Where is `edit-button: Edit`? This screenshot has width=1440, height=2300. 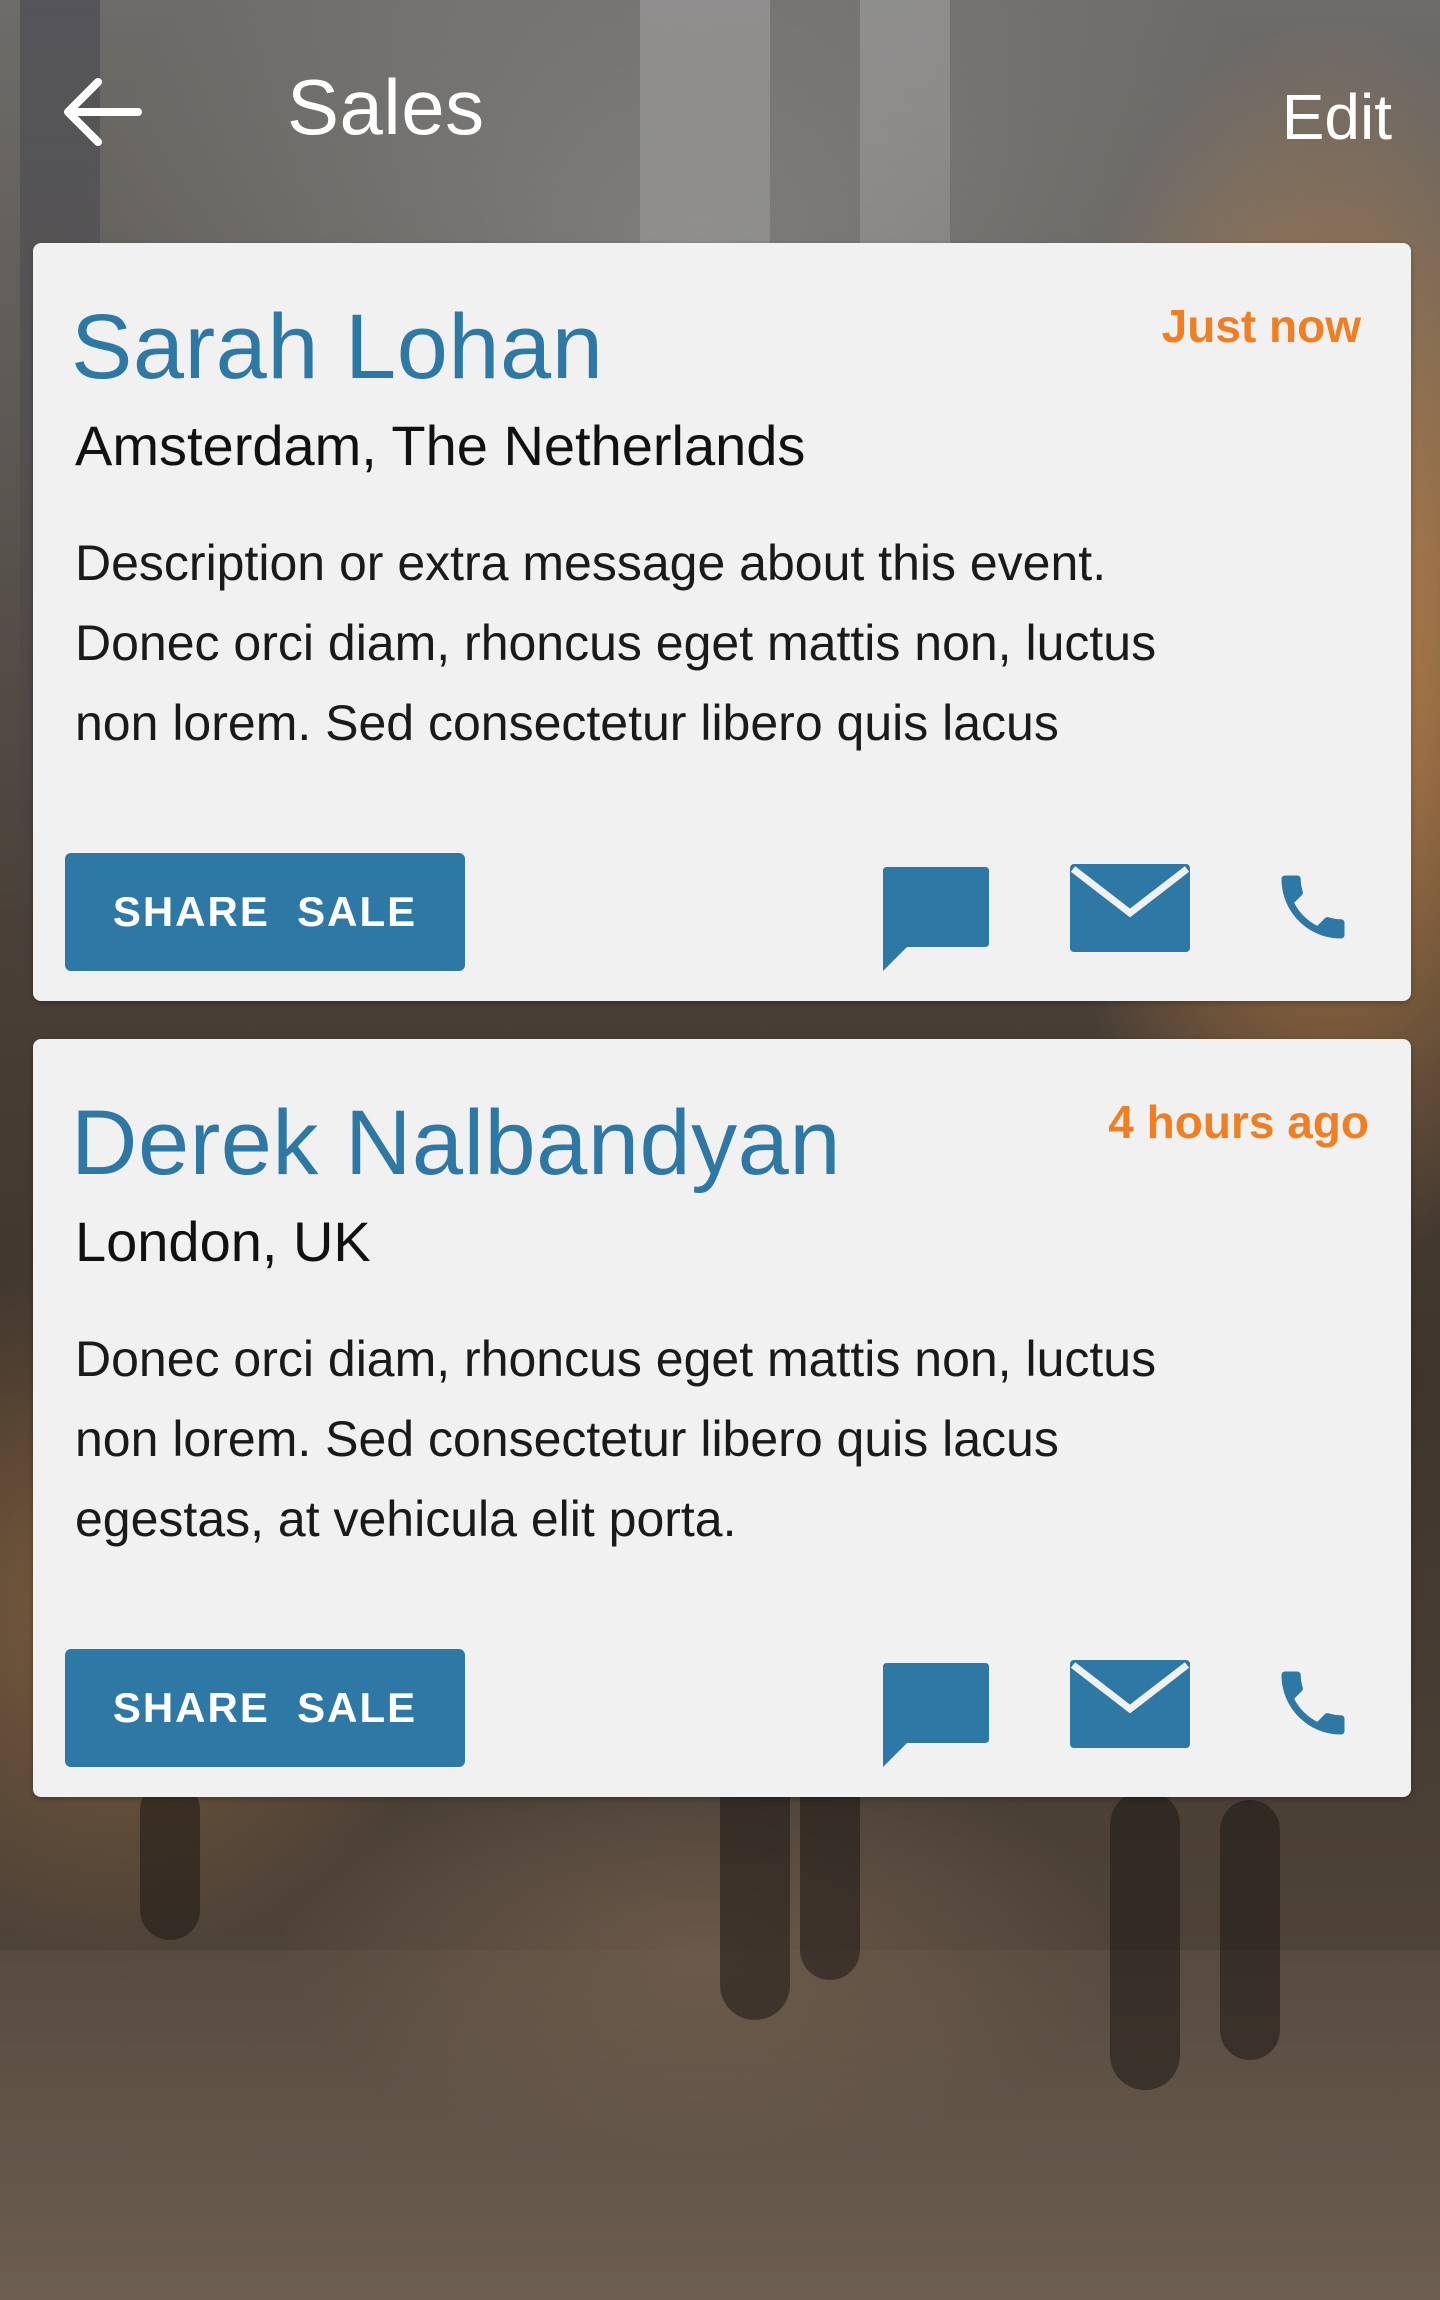
edit-button: Edit is located at coordinates (1337, 117).